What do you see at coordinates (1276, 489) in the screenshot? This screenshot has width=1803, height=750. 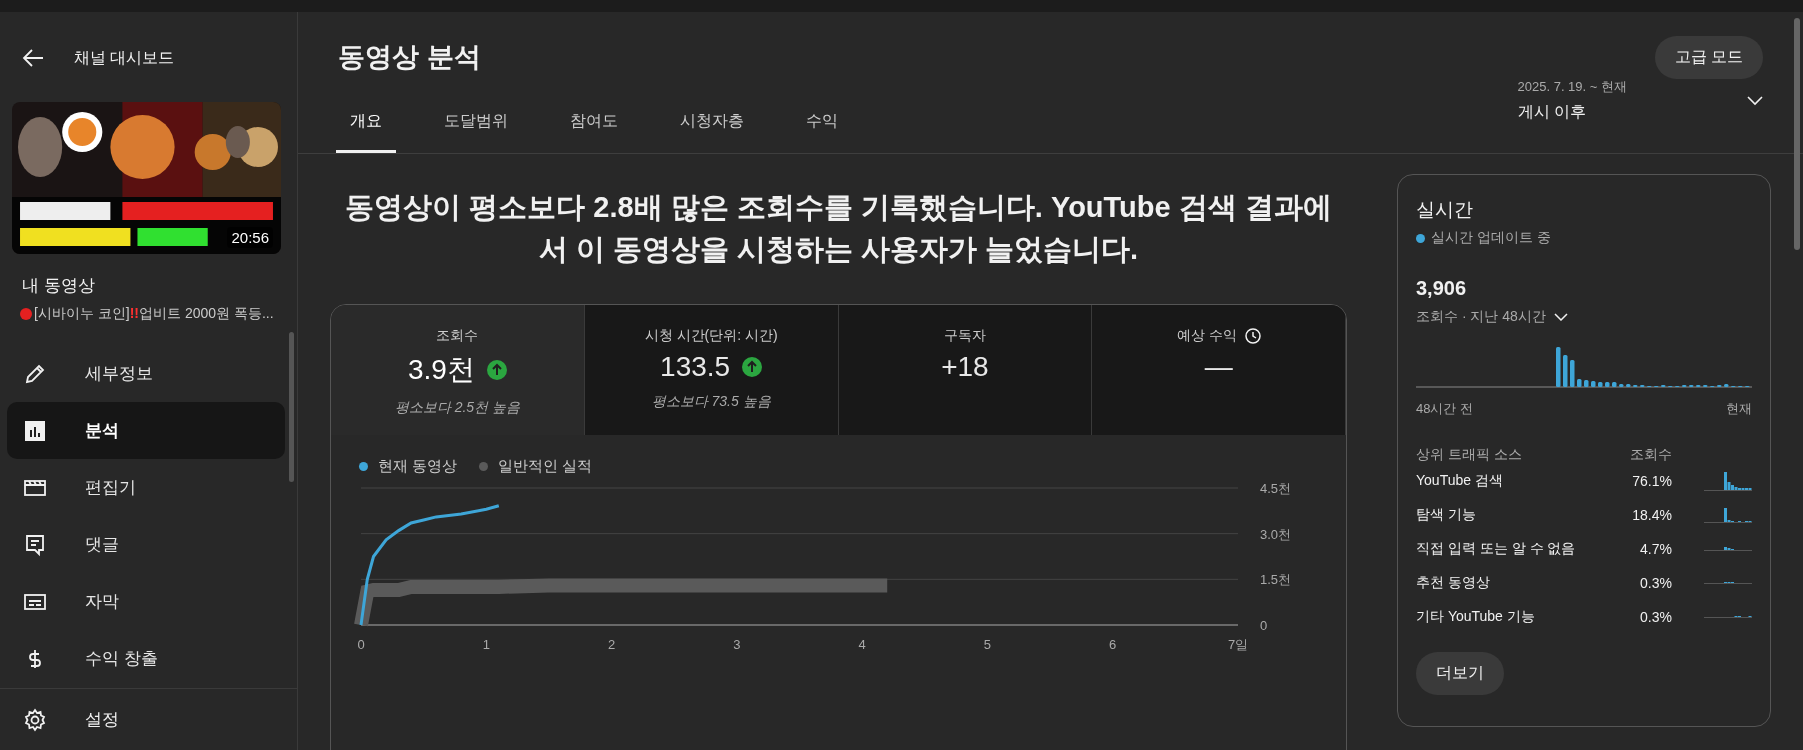 I see `y-axis-label: 4.5천` at bounding box center [1276, 489].